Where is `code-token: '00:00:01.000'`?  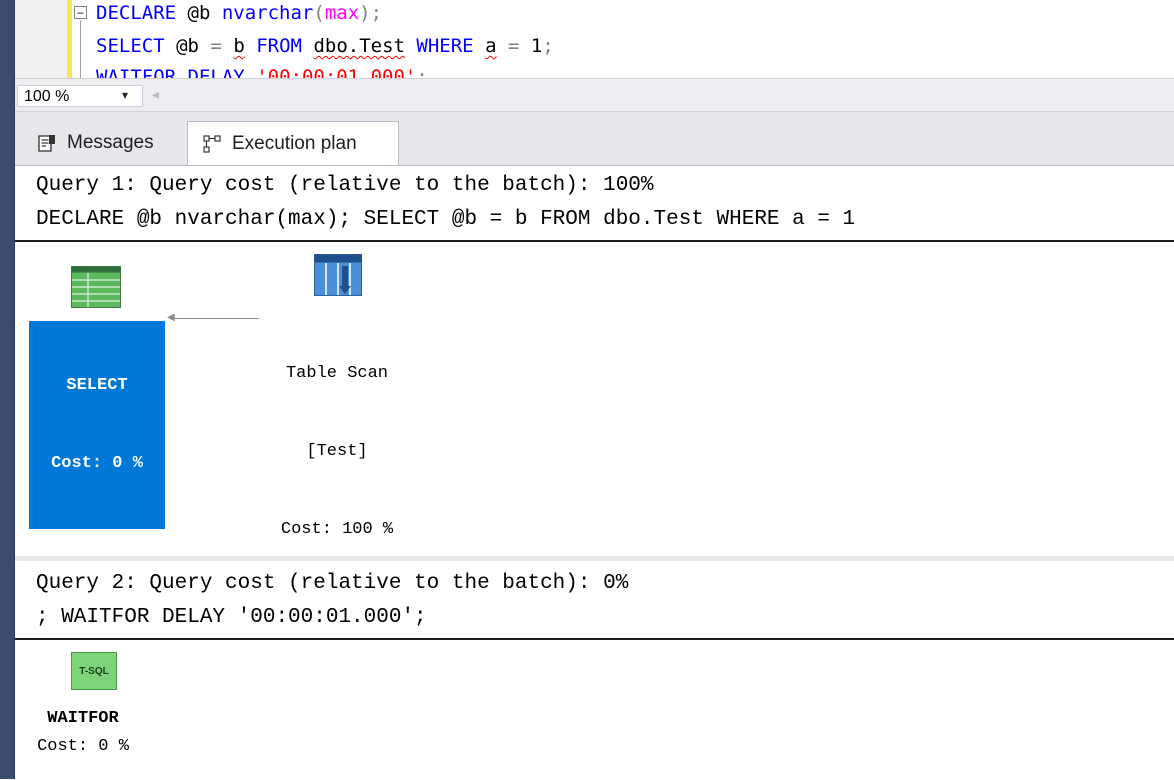 code-token: '00:00:01.000' is located at coordinates (336, 72).